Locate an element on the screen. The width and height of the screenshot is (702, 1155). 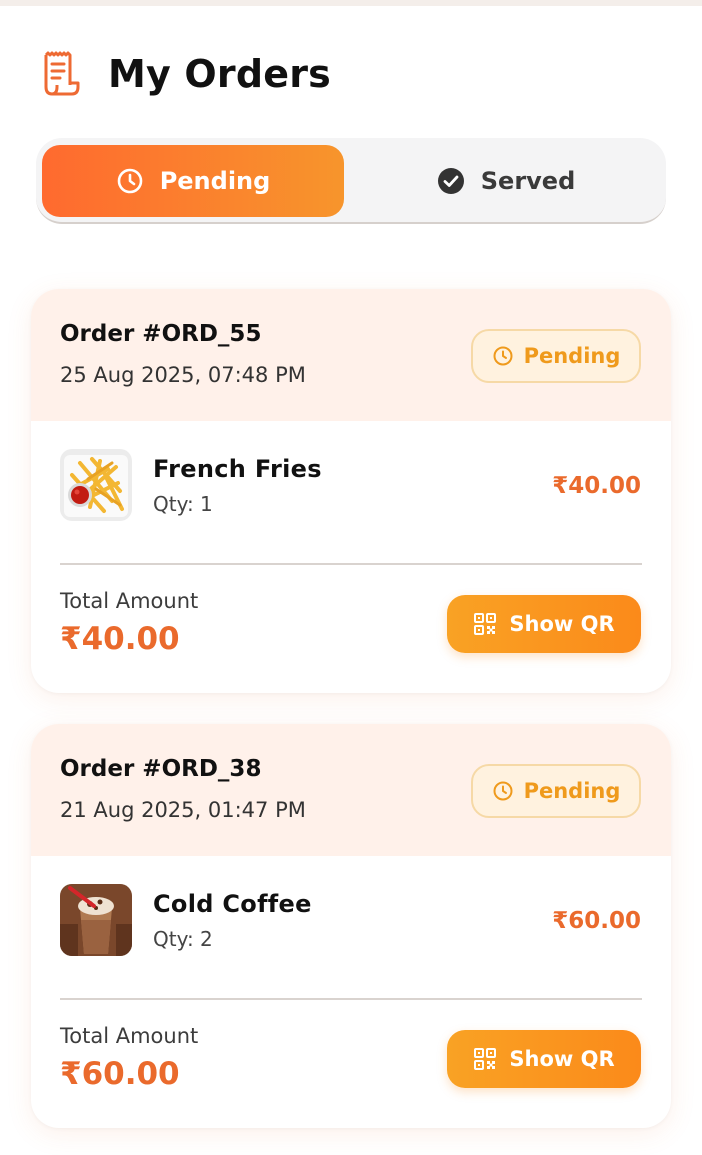
item-qty: Qty: 1 is located at coordinates (183, 504).